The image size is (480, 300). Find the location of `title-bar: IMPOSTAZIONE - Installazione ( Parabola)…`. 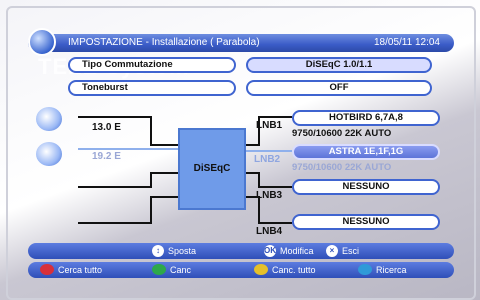

title-bar: IMPOSTAZIONE - Installazione ( Parabola)… is located at coordinates (241, 43).